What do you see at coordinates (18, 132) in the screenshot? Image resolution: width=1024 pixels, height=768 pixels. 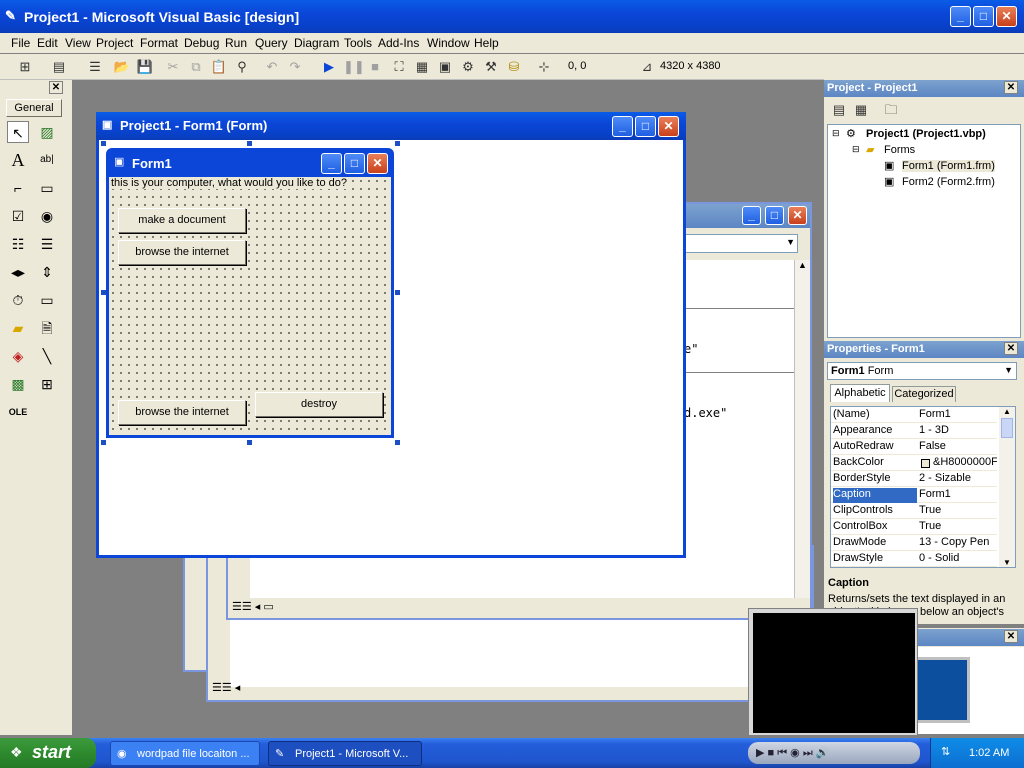 I see `pointer-tool-icon: ↖` at bounding box center [18, 132].